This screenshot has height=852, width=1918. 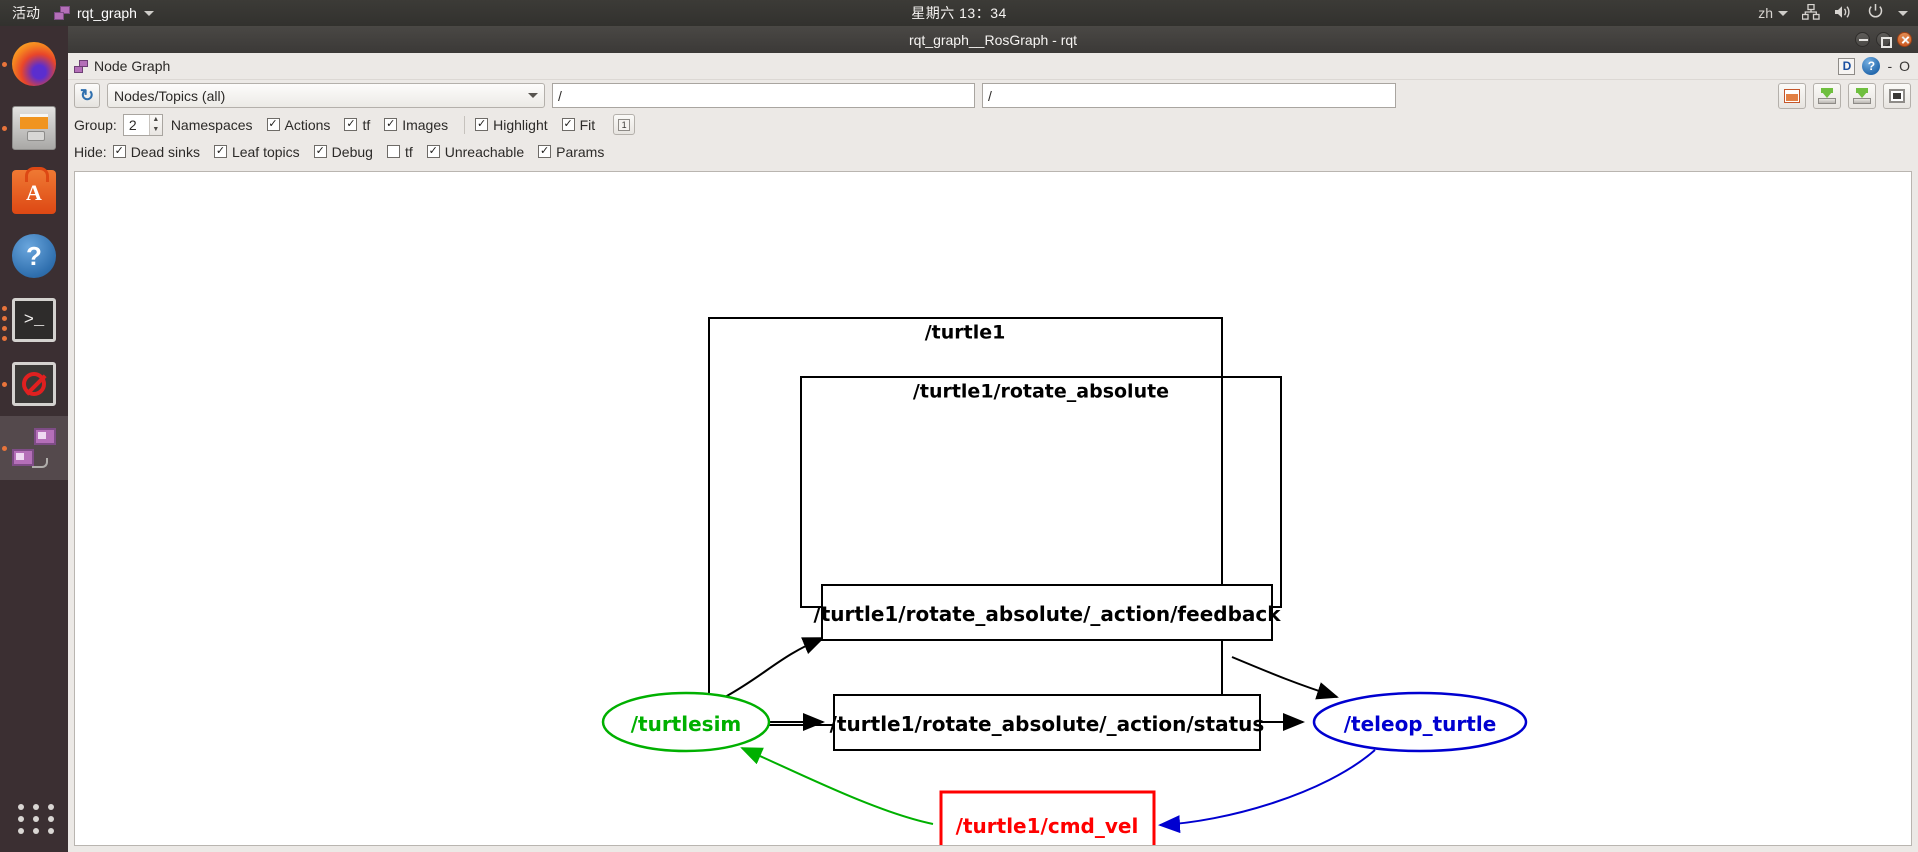 I want to click on checkbox-label: Fit, so click(x=587, y=124).